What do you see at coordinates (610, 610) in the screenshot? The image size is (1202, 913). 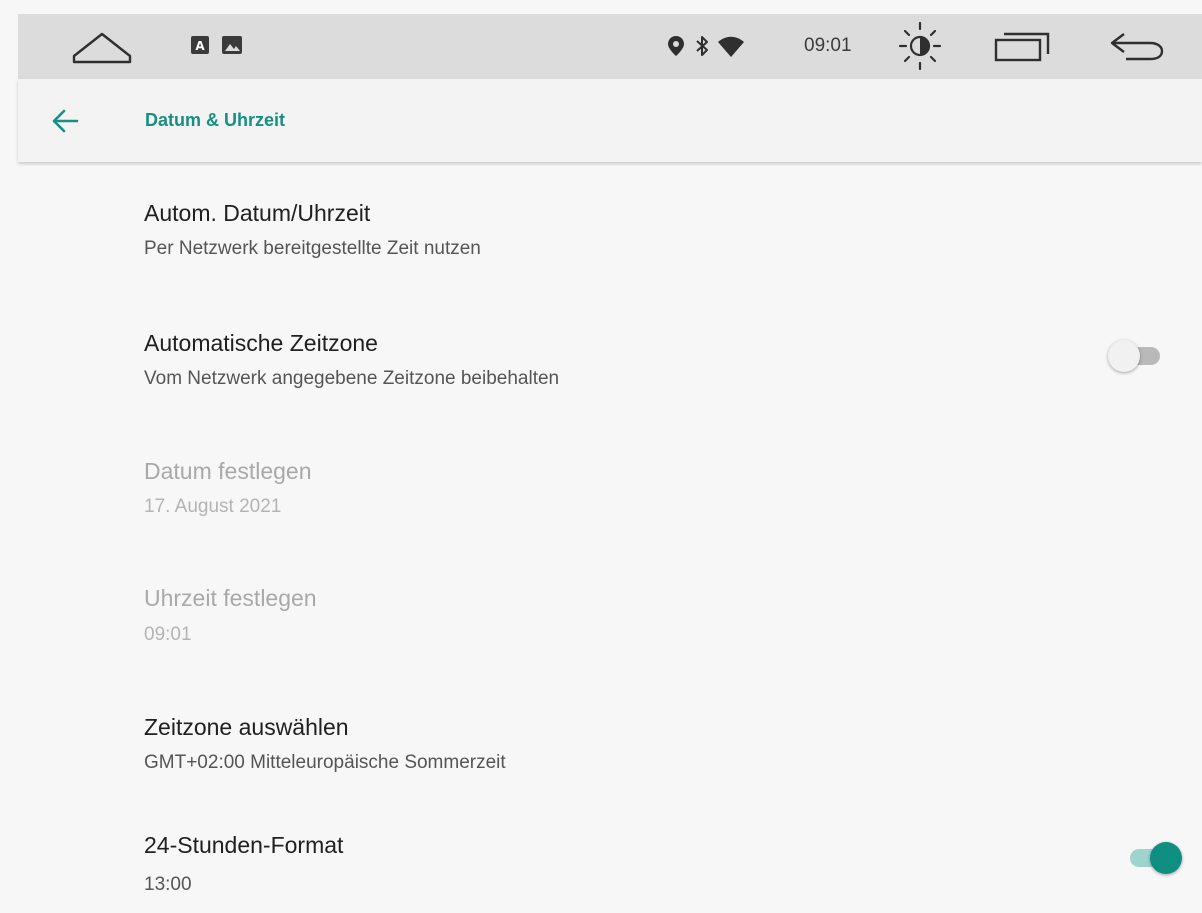 I see `setting-set-time: Uhrzeit festlegen 09:01` at bounding box center [610, 610].